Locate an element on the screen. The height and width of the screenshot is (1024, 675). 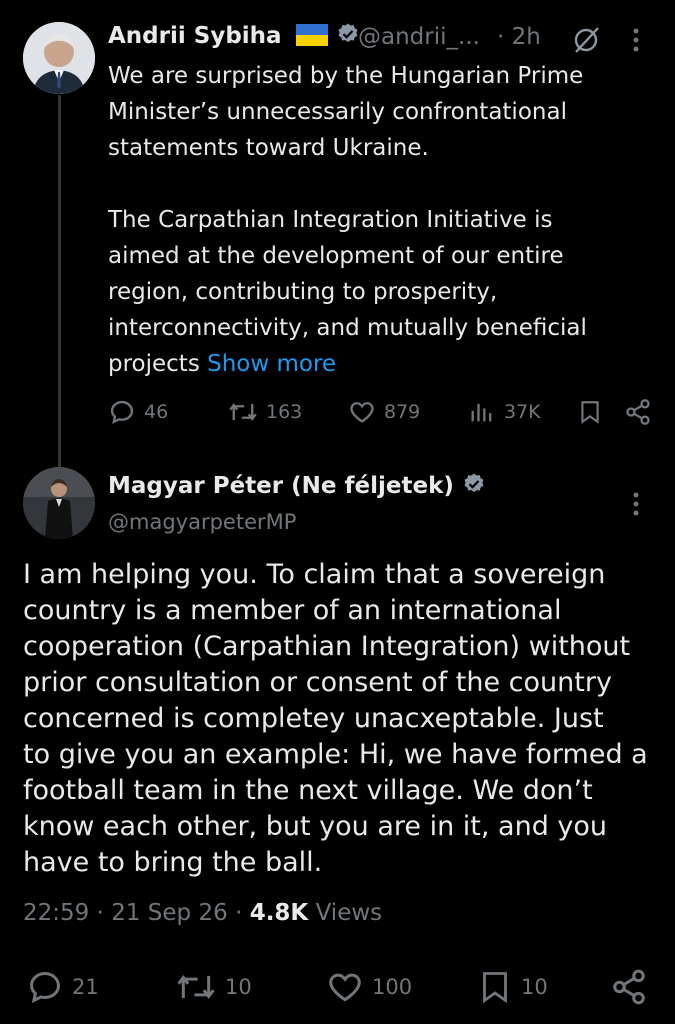
tweet2-timestamp: 22:59 is located at coordinates (56, 913).